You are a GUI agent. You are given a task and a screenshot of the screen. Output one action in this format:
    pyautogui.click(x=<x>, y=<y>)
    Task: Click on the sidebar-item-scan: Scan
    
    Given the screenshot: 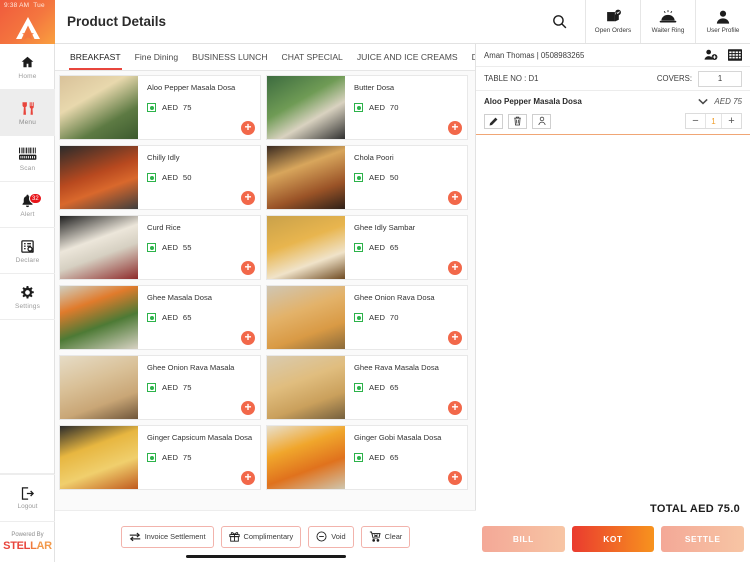 What is the action you would take?
    pyautogui.click(x=27, y=159)
    